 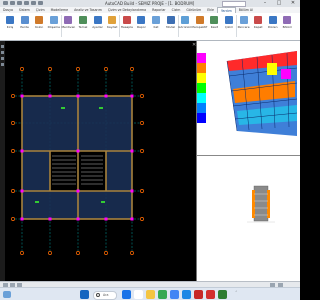 What do you see at coordinates (229, 20) in the screenshot?
I see `draw-icon` at bounding box center [229, 20].